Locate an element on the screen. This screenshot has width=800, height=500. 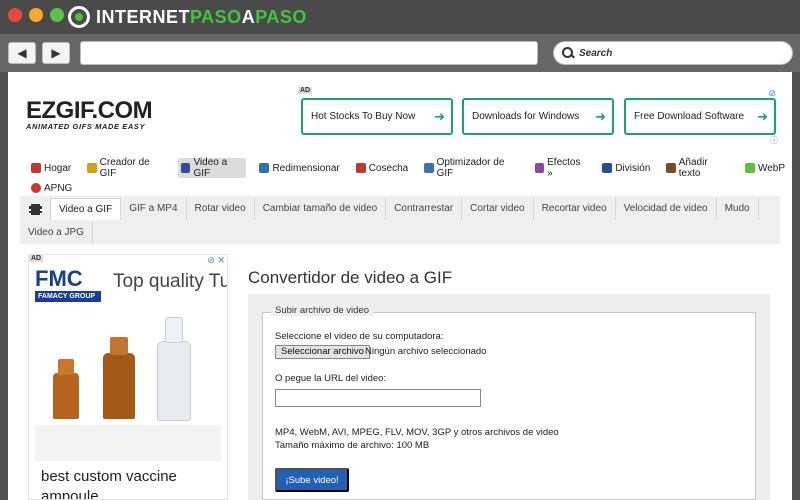
tab-velocidad-video: Velocidad de video is located at coordinates (666, 209).